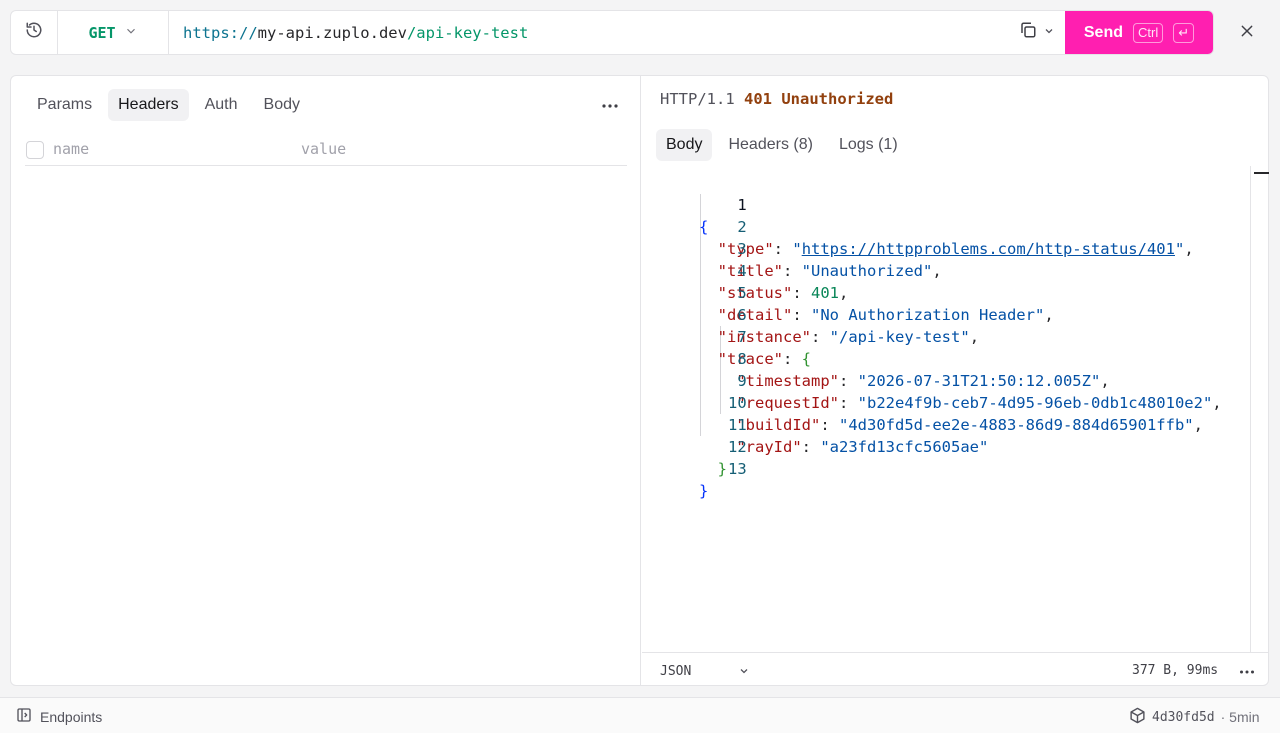 Image resolution: width=1280 pixels, height=733 pixels. I want to click on response-more-button, so click(1247, 671).